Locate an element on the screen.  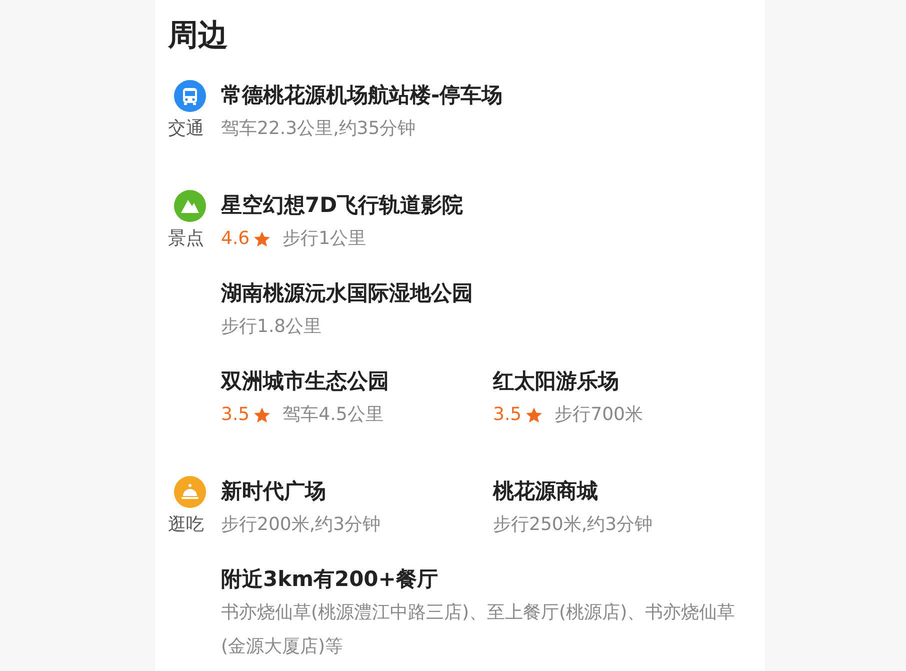
distance: 步行1.8公里 is located at coordinates (271, 327).